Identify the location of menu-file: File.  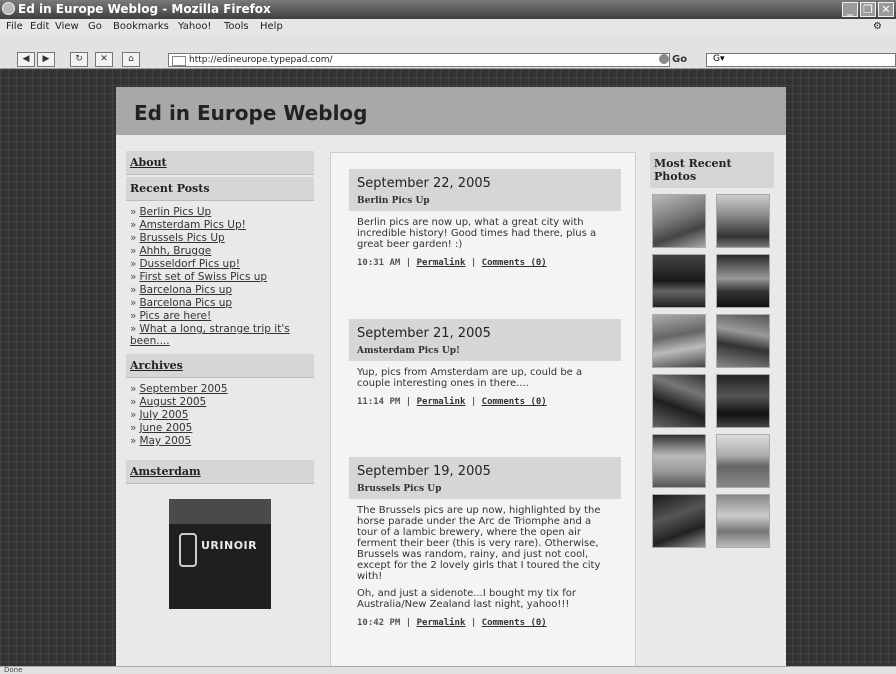
(14, 26).